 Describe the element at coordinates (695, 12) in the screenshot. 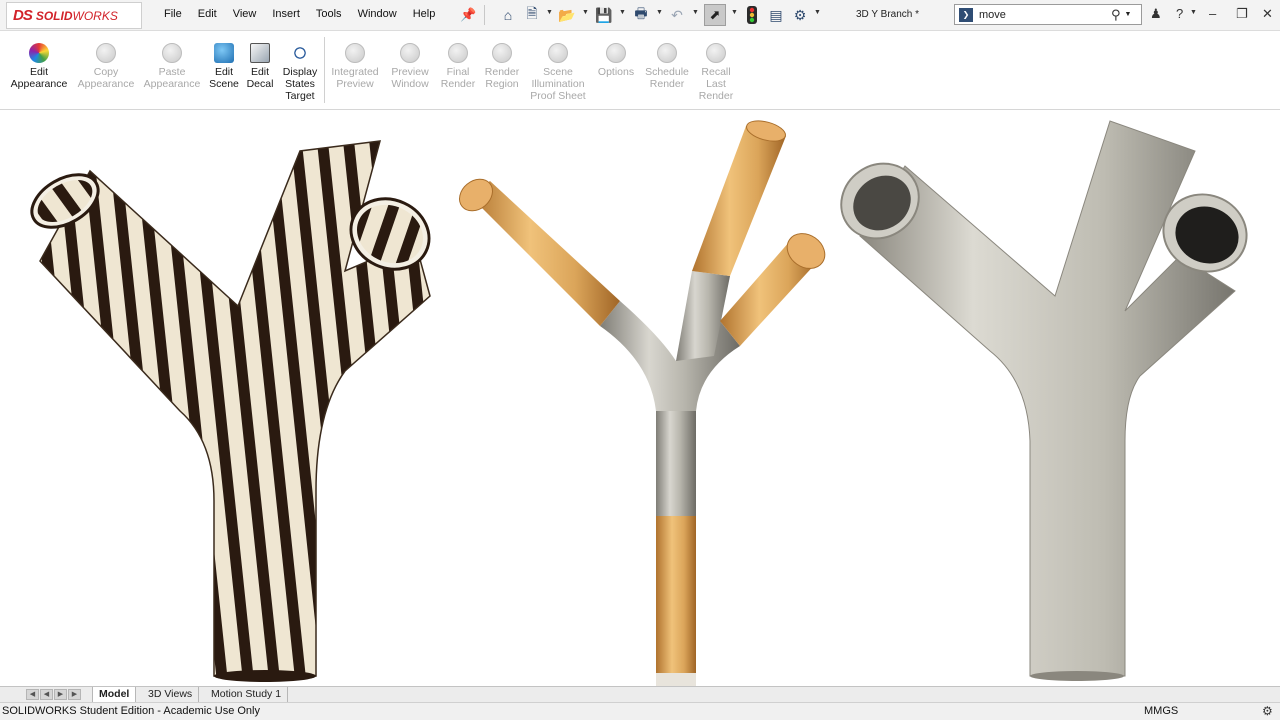

I see `undo-dropdown-icon: ▼` at that location.